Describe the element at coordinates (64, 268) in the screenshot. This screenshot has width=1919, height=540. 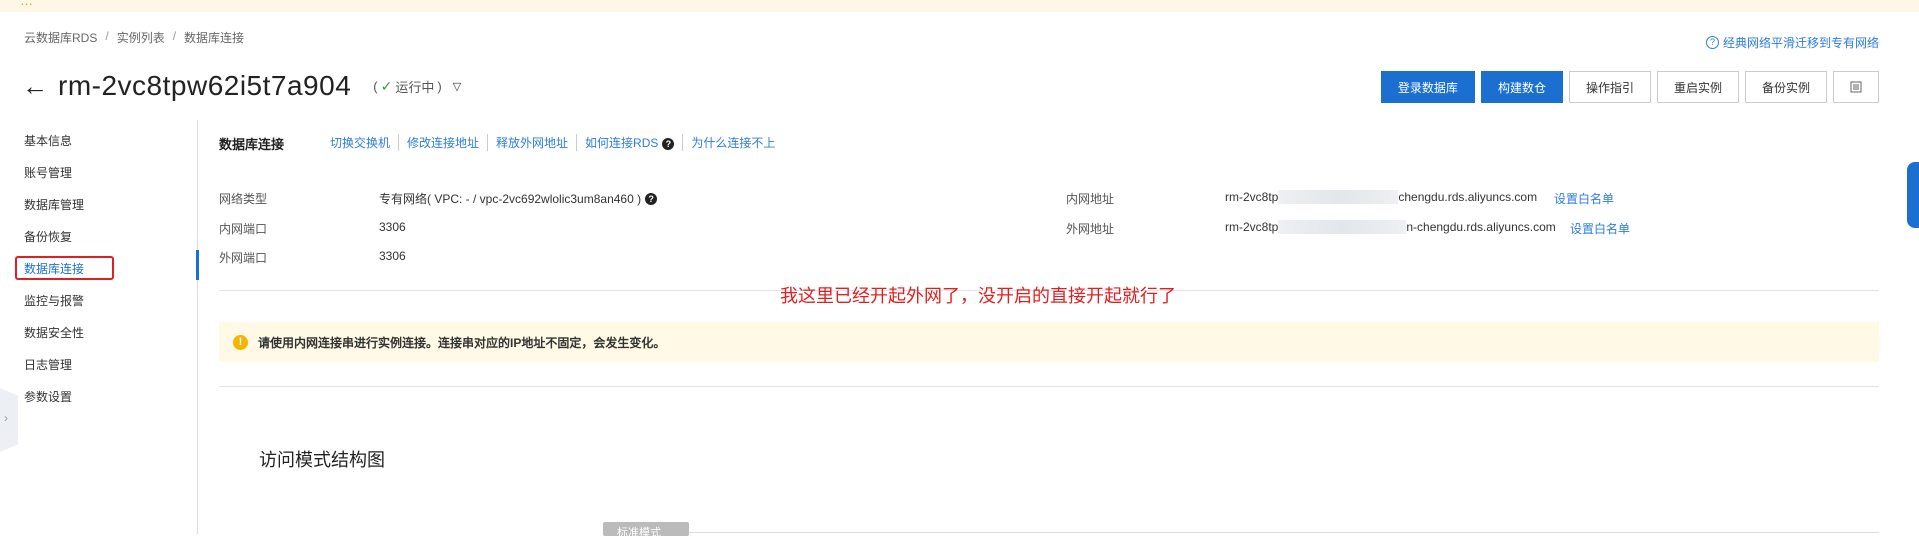
I see `highlight-box` at that location.